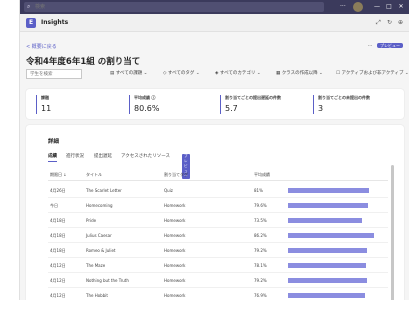 The height and width of the screenshot is (312, 409). Describe the element at coordinates (392, 232) in the screenshot. I see `scrollbar` at that location.